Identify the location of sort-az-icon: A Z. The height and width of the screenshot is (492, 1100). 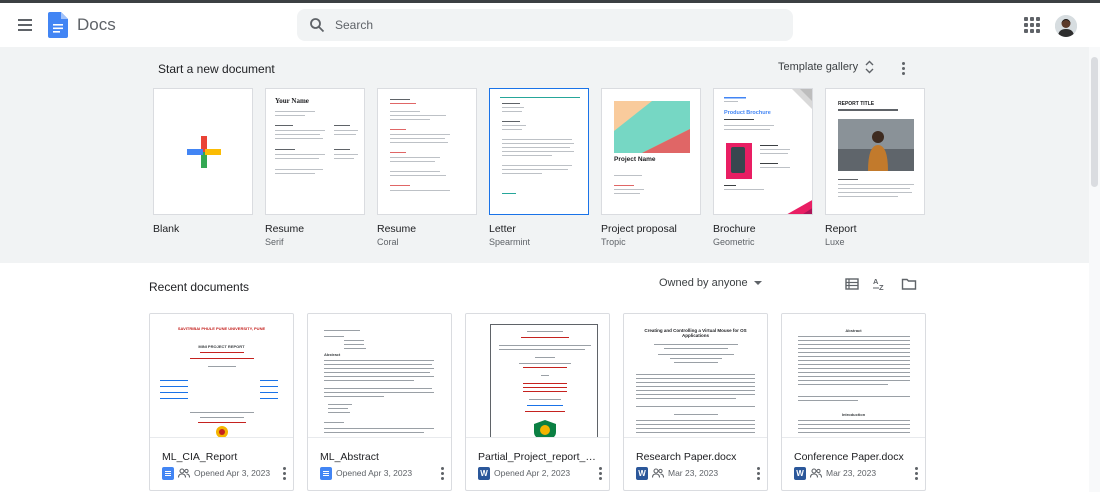
(880, 284).